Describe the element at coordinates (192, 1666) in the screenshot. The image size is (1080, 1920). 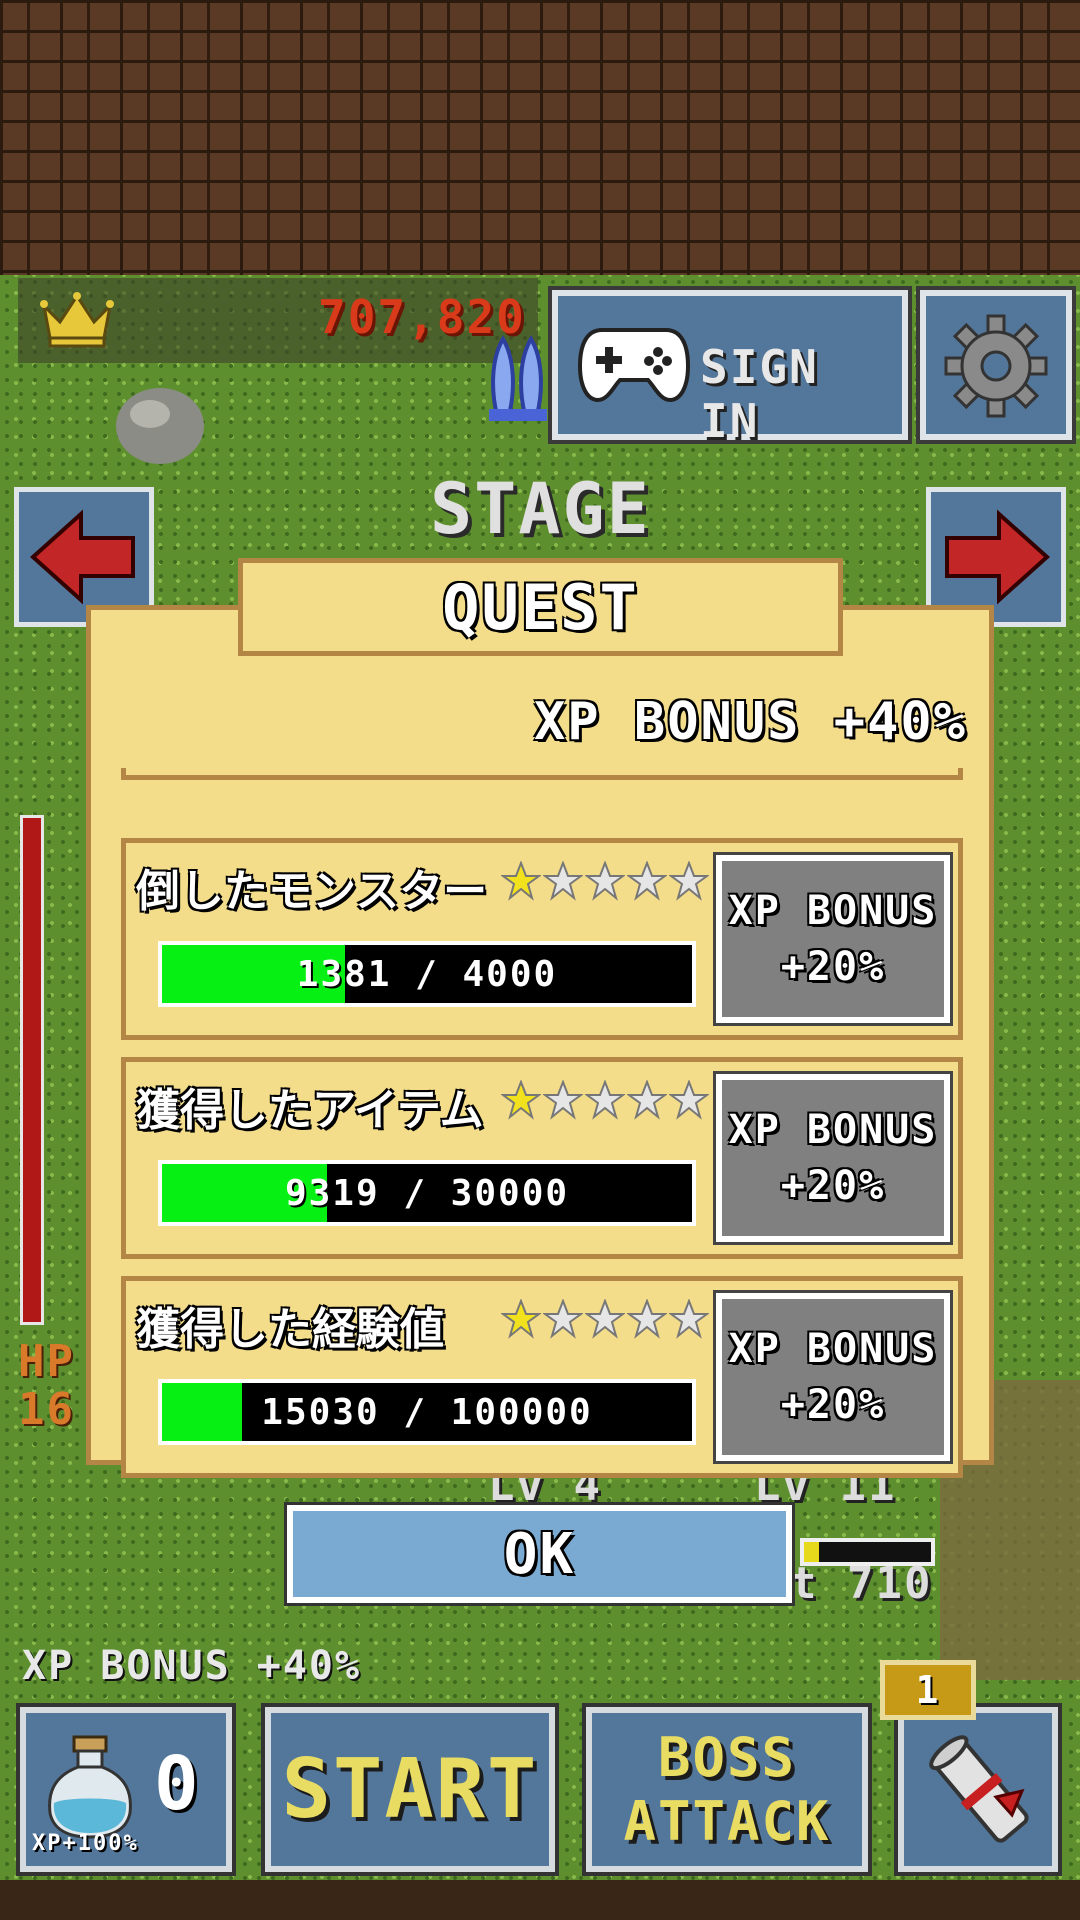
I see `xp-bonus-status: XP BONUS +40%` at that location.